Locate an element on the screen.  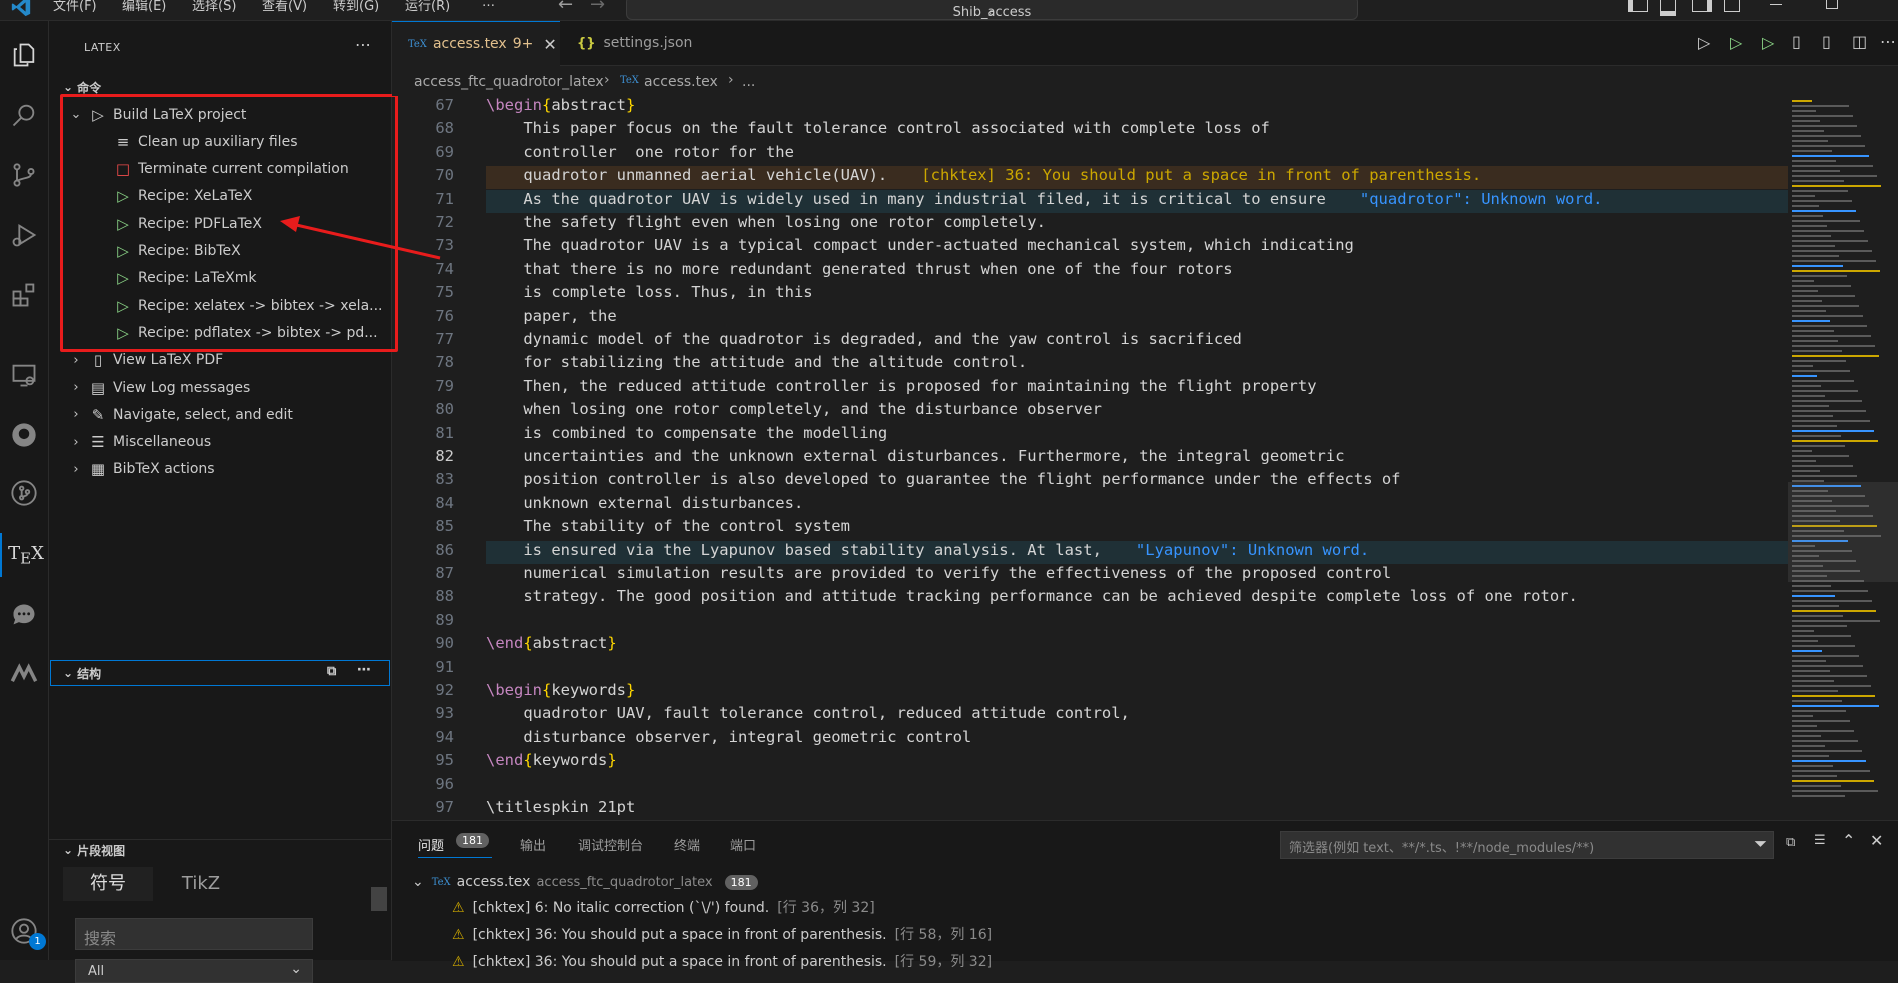
activity-bar: TEX 1 is located at coordinates (24, 490).